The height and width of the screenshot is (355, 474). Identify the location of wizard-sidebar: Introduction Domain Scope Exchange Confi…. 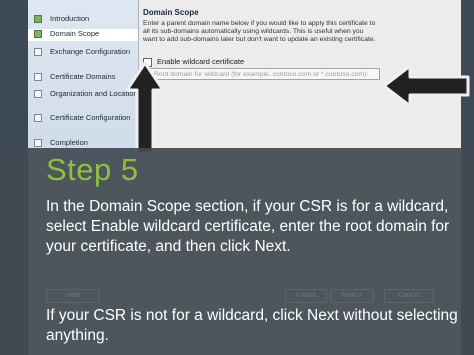
(83, 80).